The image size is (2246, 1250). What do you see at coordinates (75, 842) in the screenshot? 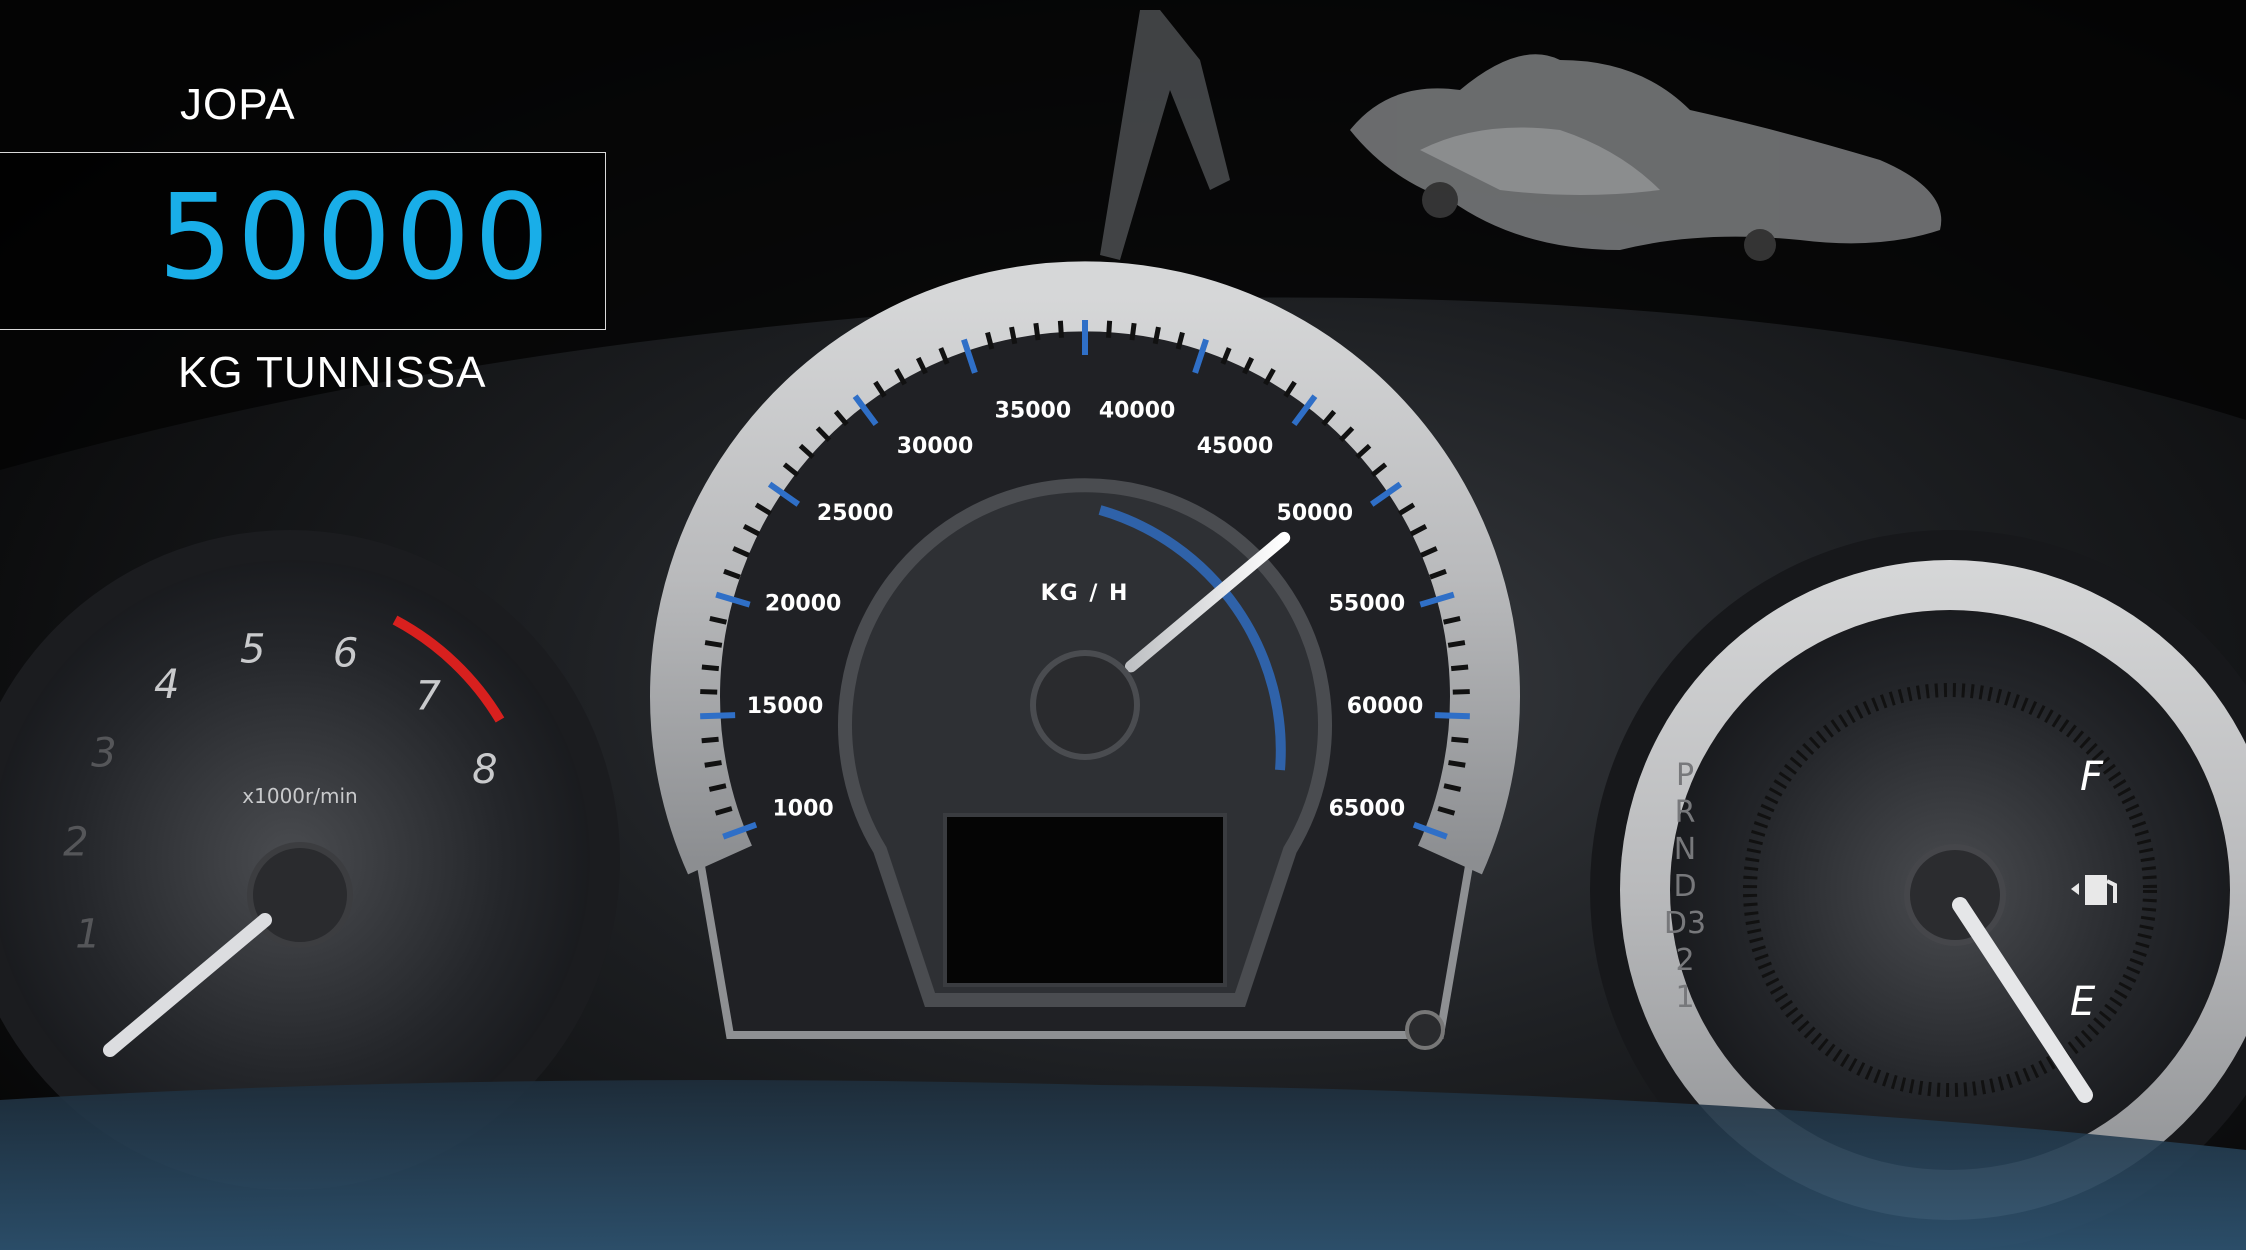
I see `tach-tick-label: 2` at bounding box center [75, 842].